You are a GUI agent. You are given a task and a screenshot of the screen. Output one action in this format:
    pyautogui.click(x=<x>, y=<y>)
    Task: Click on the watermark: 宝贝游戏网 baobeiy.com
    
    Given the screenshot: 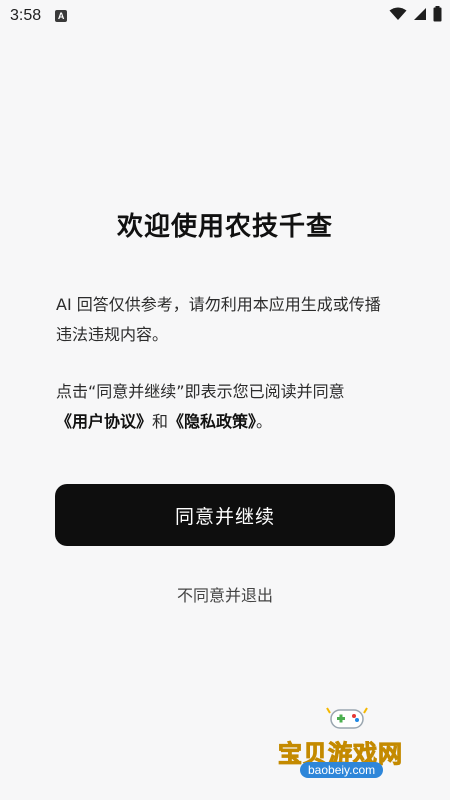 What is the action you would take?
    pyautogui.click(x=355, y=748)
    